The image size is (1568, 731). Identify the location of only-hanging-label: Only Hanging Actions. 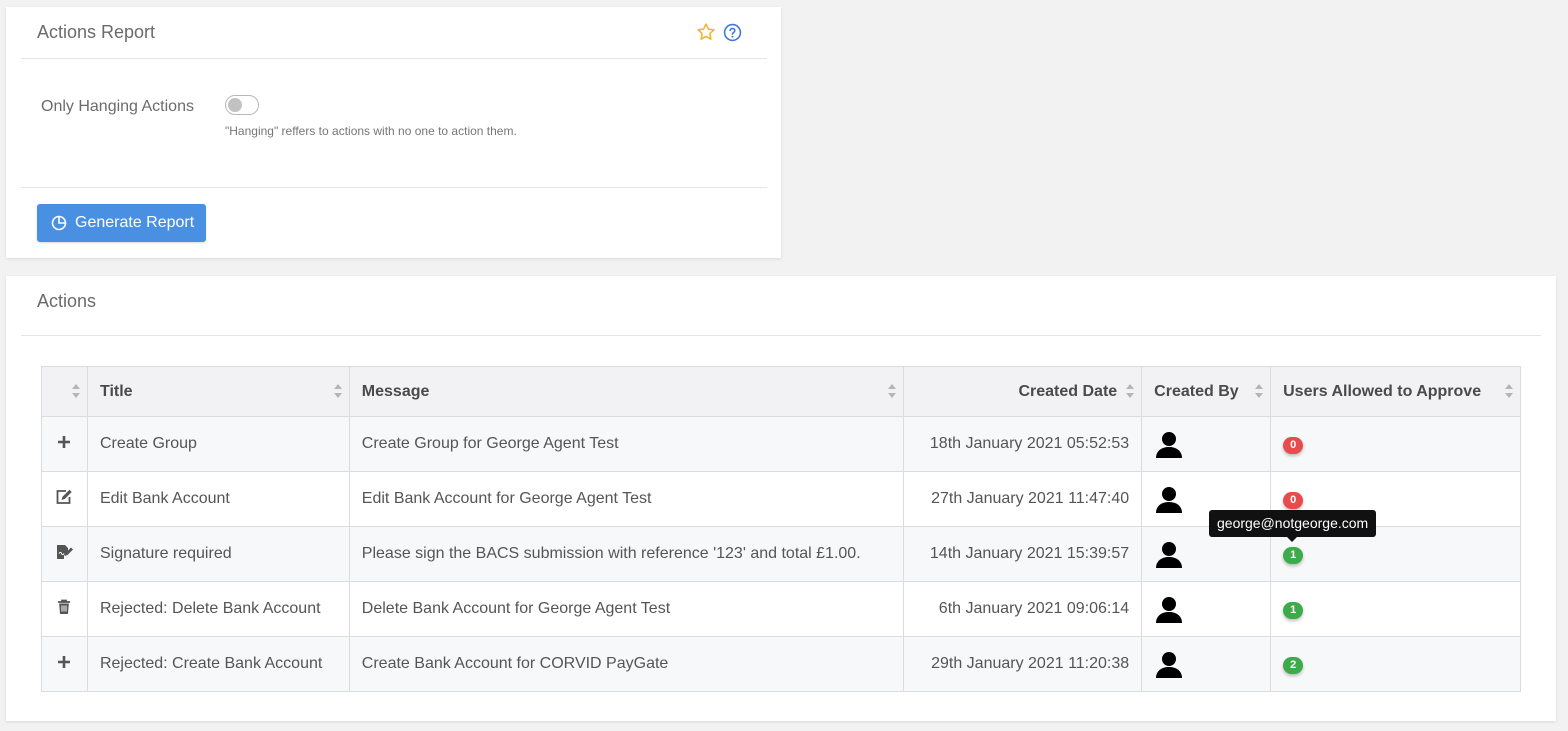
(117, 106).